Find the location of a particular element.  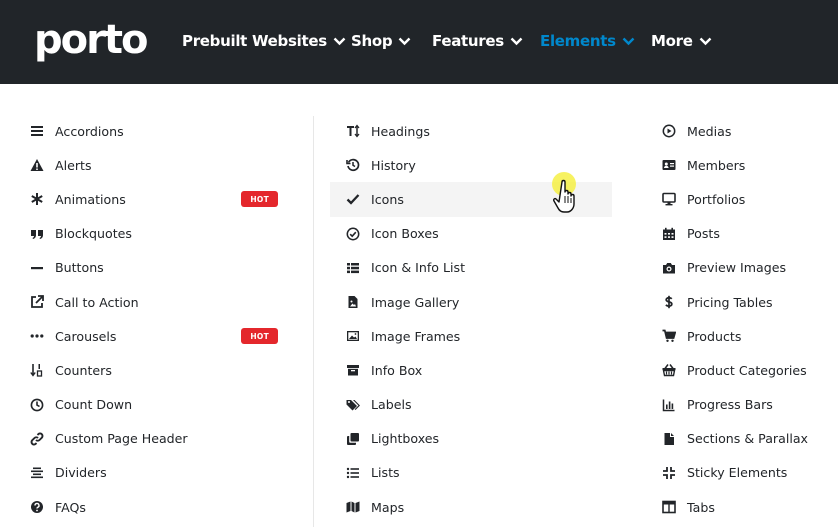

menu-item-portfolios: Portfolios is located at coordinates (738, 199).